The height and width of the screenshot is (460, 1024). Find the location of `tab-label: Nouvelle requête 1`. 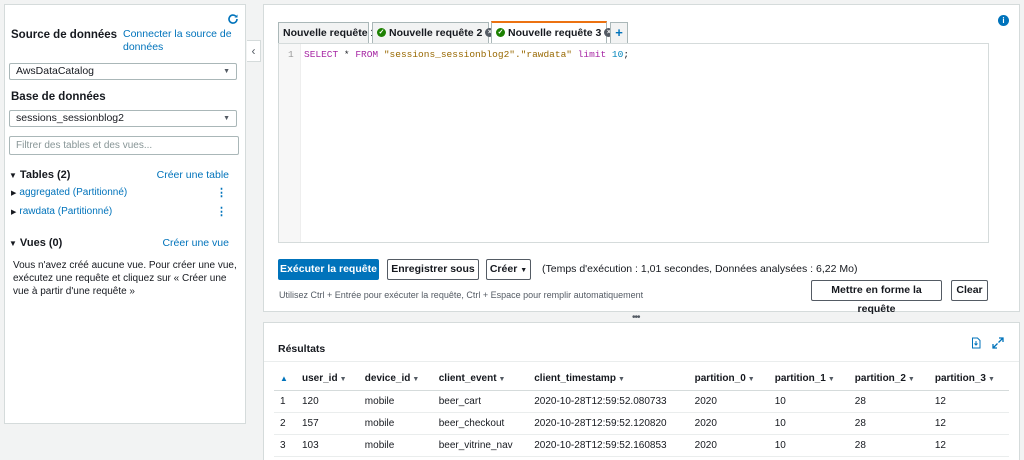

tab-label: Nouvelle requête 1 is located at coordinates (330, 33).